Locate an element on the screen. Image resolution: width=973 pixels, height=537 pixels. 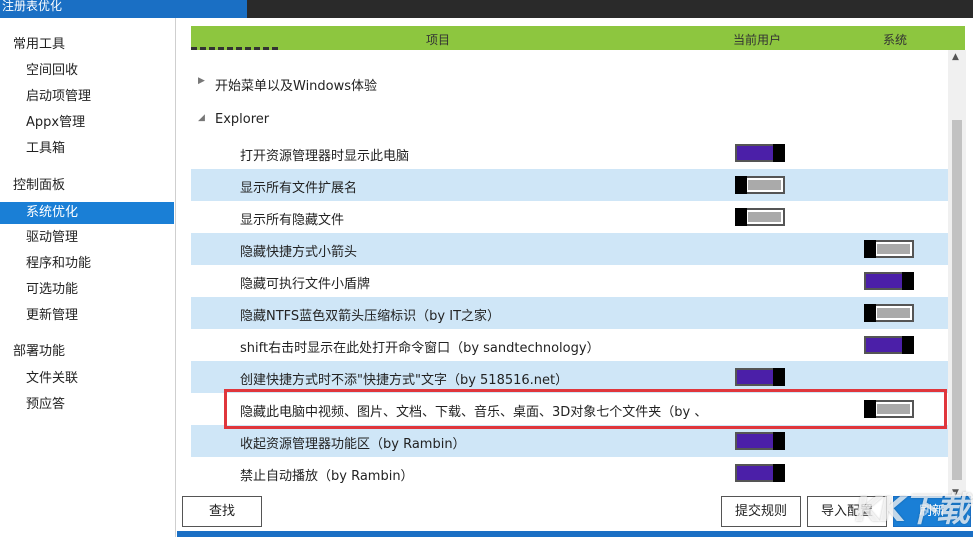
column-header-system: 系统 is located at coordinates (895, 39).